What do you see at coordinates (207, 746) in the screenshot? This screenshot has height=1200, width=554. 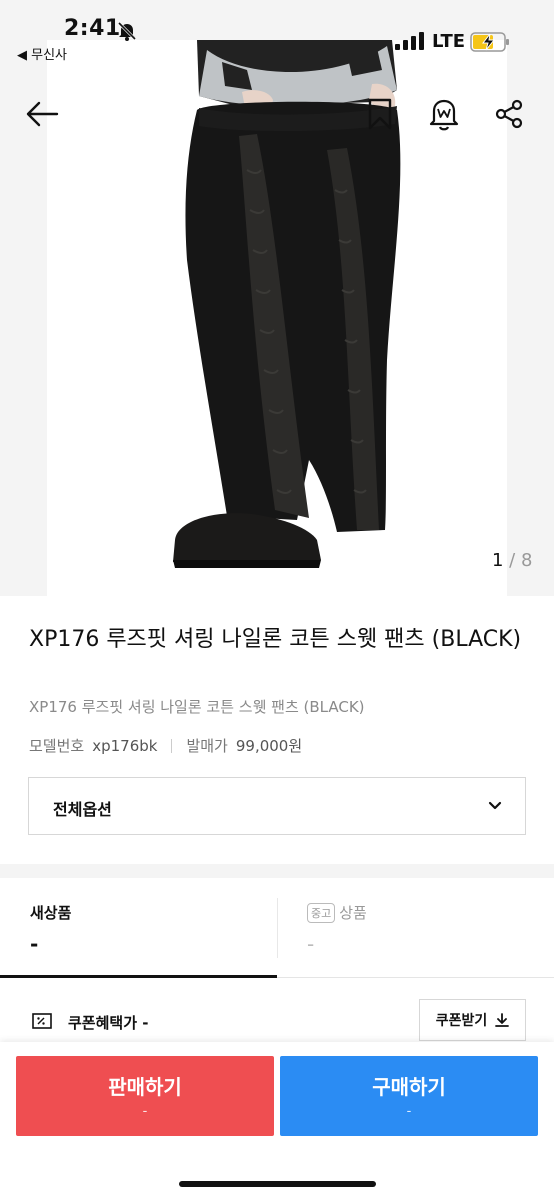 I see `release-price-label: 발매가` at bounding box center [207, 746].